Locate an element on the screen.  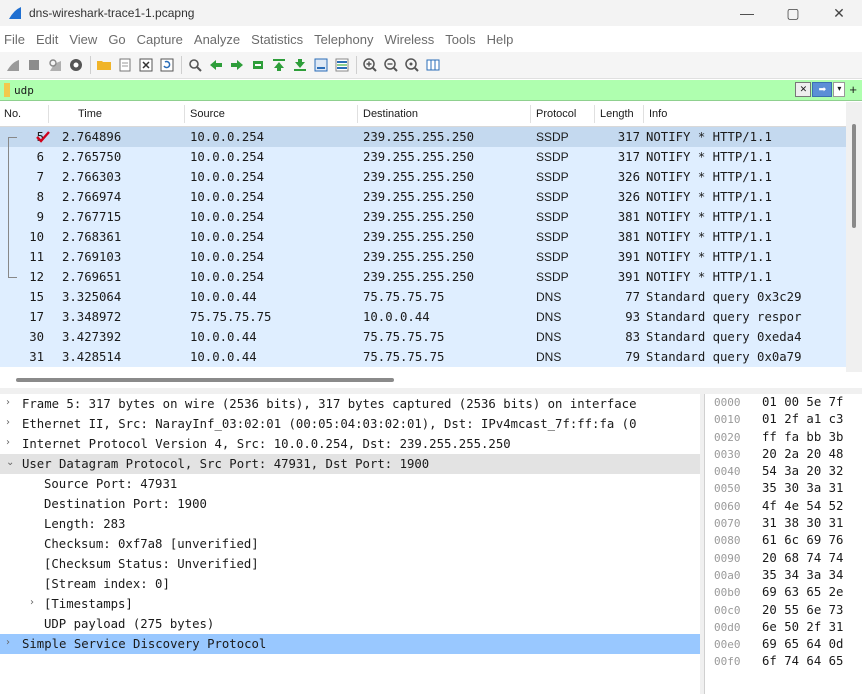
hex-row: 00b0 69 63 65 2e is located at coordinates (783, 592).